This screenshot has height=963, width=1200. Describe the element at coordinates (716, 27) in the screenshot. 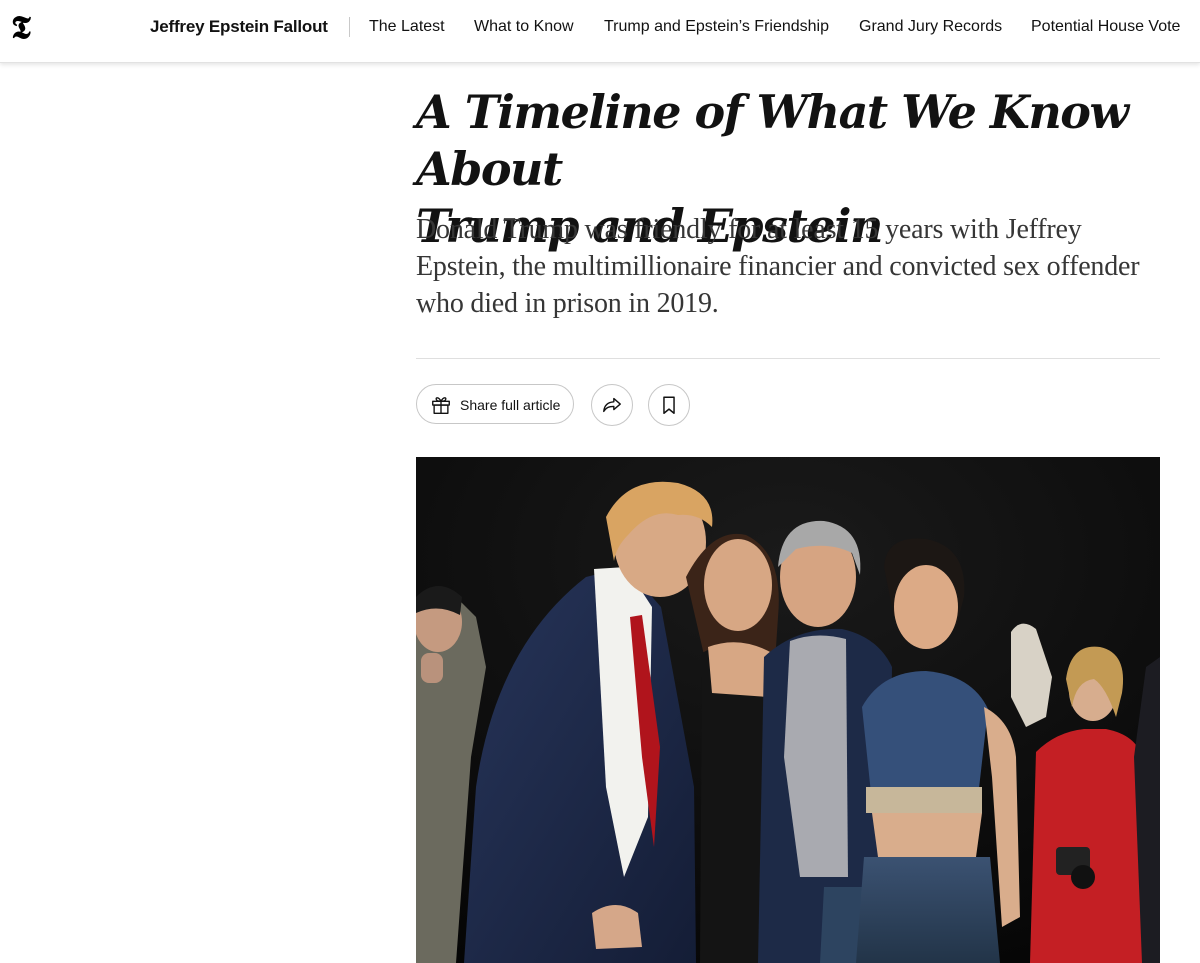

I see `nav-item-trump-epstein-friendship: Trump and Epstein’s Friendship` at that location.